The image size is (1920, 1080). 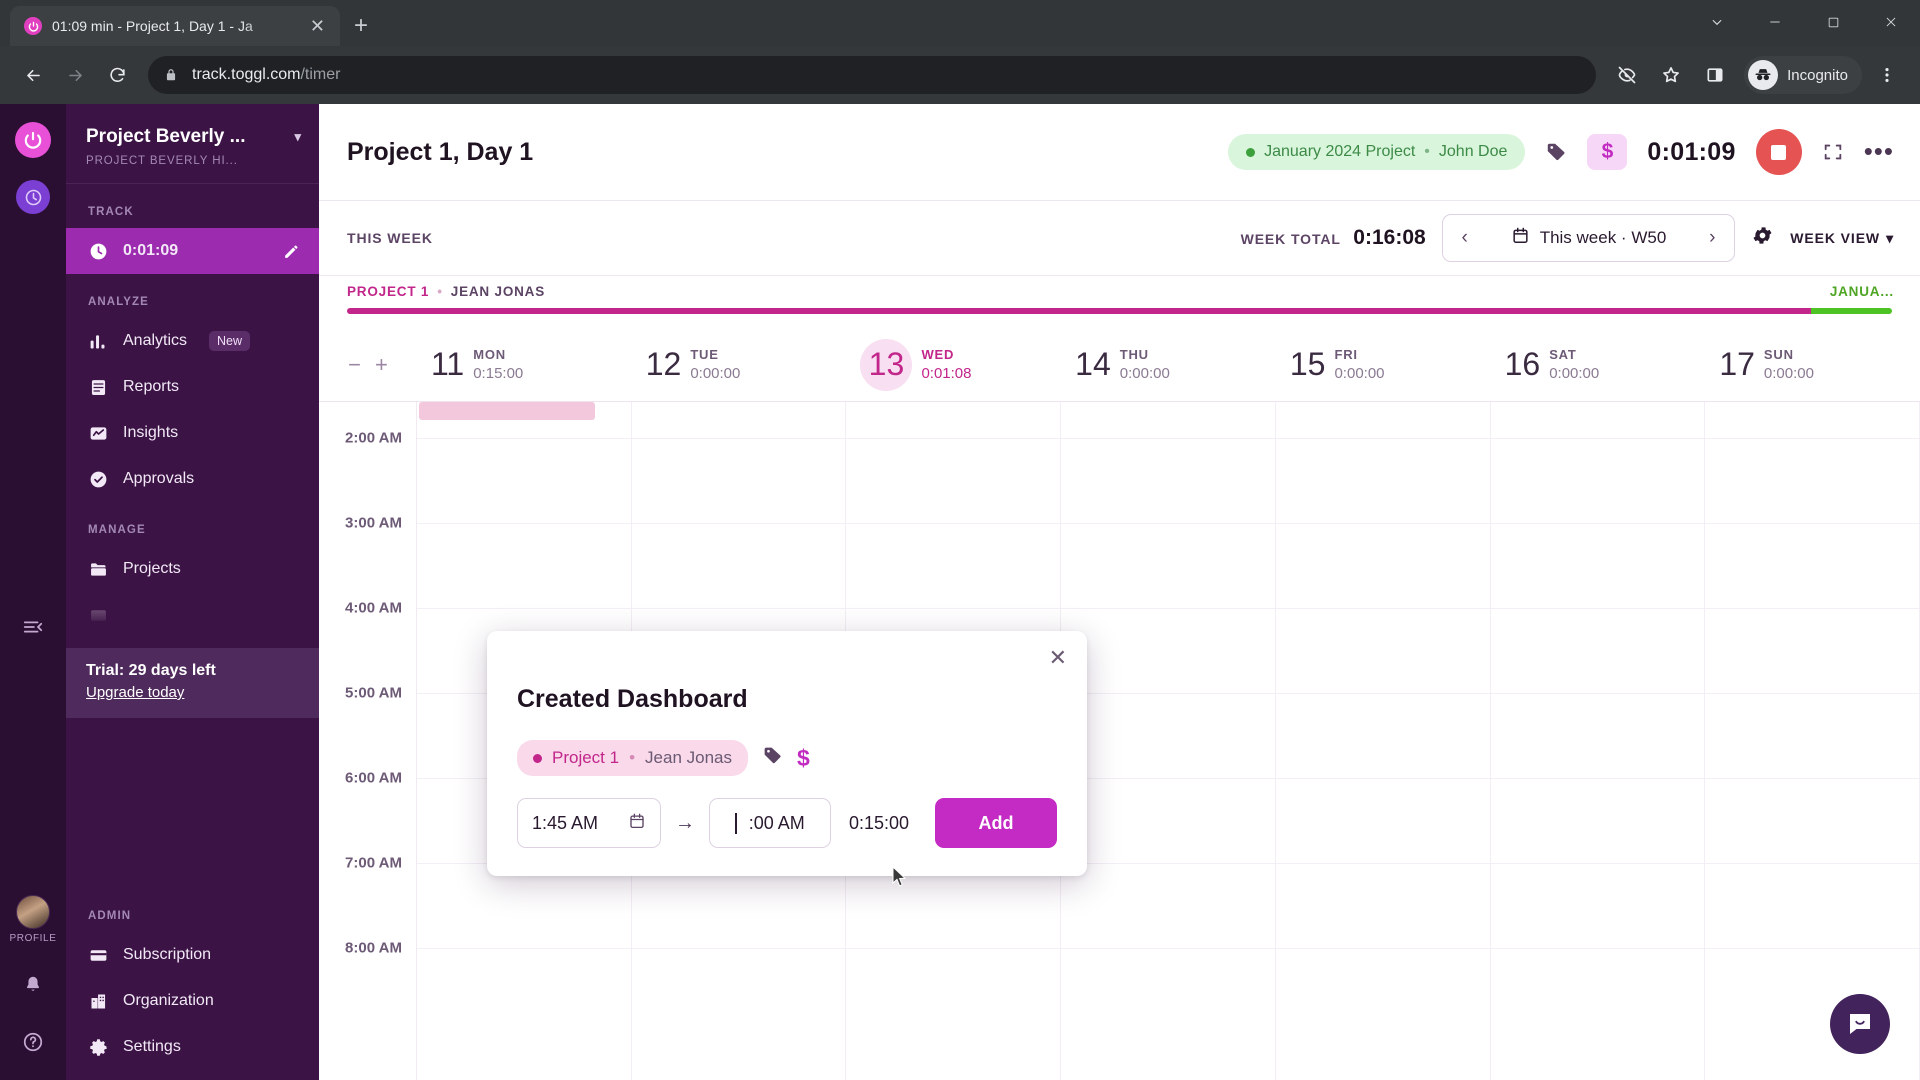 What do you see at coordinates (192, 1001) in the screenshot?
I see `sidebar-item-organization: Organization` at bounding box center [192, 1001].